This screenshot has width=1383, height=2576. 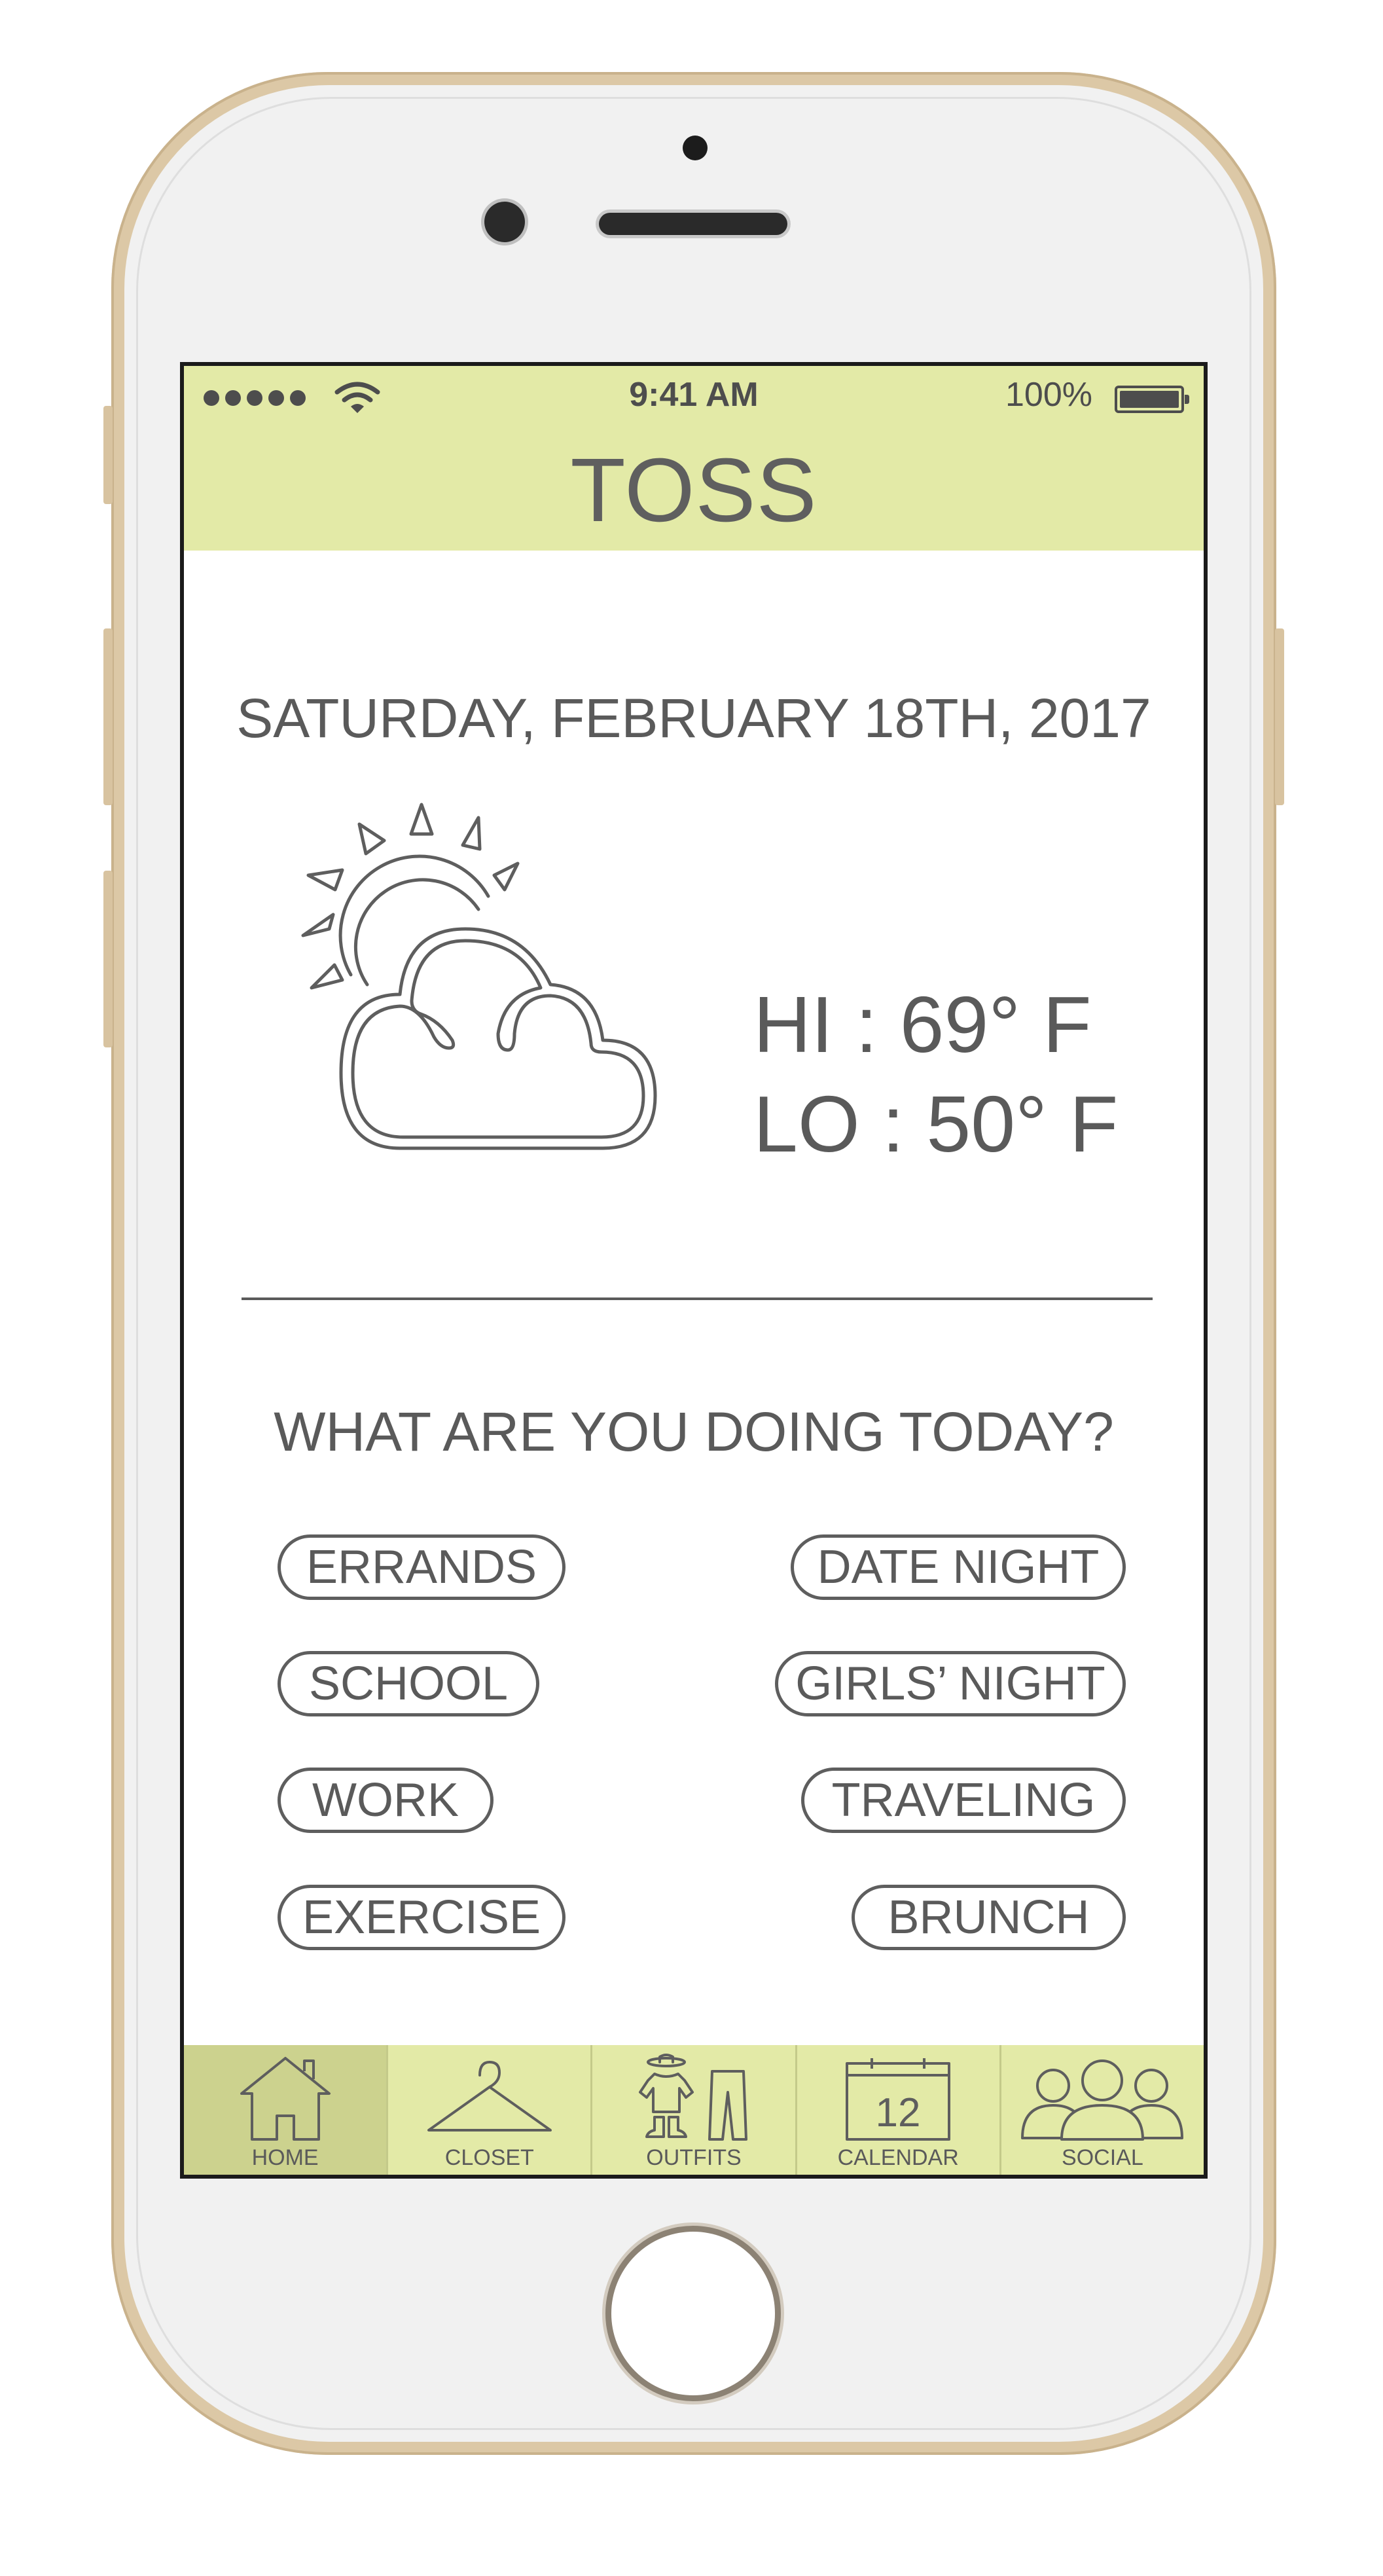 I want to click on activity-school-button: SCHOOL, so click(x=408, y=1683).